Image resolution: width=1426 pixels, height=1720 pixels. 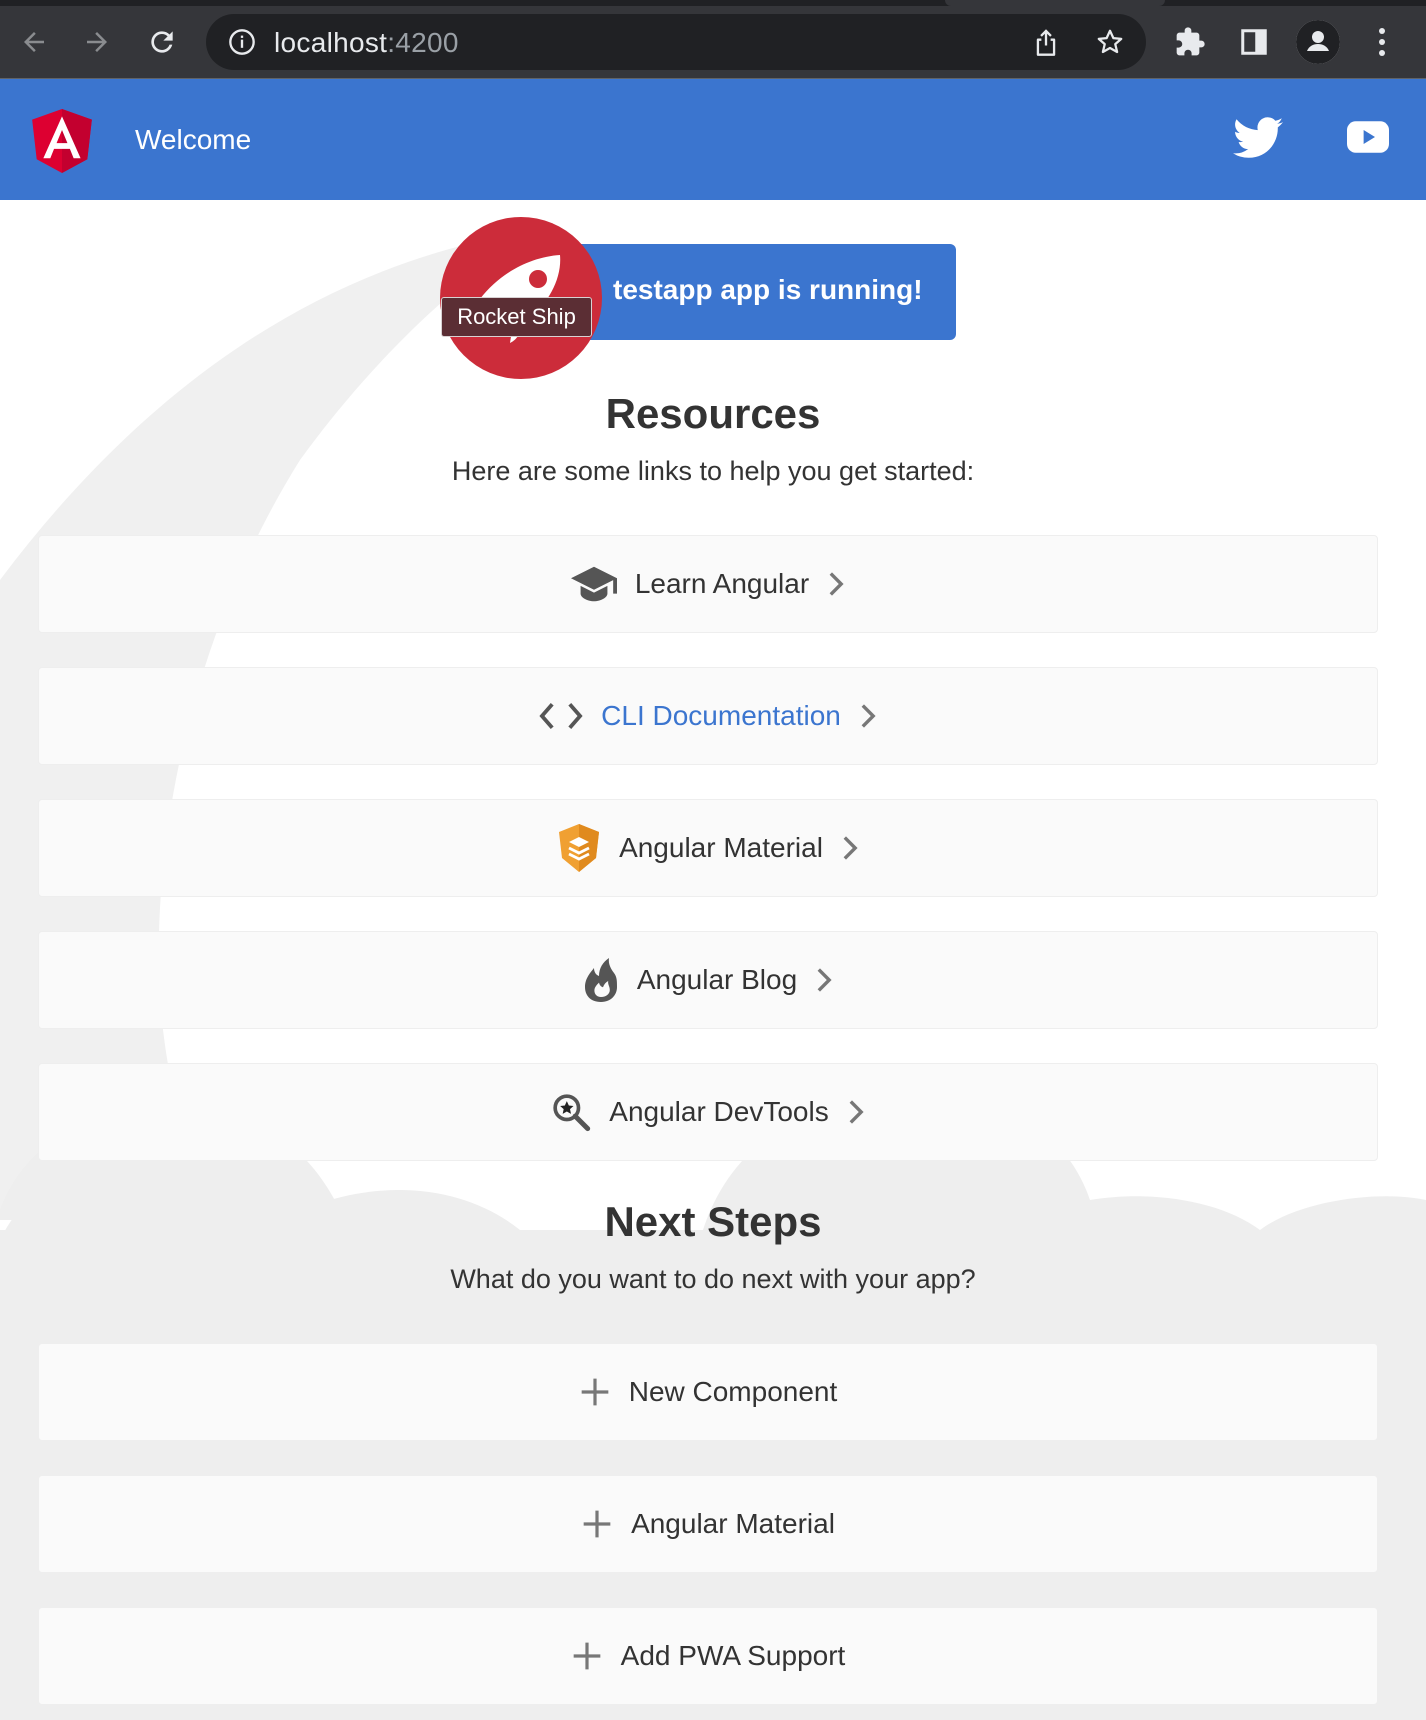 What do you see at coordinates (719, 1111) in the screenshot?
I see `resource-label: Angular DevTools` at bounding box center [719, 1111].